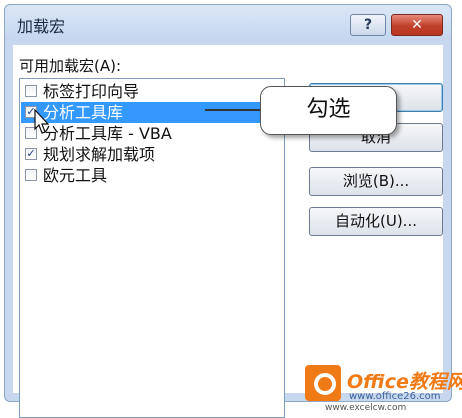  Describe the element at coordinates (366, 408) in the screenshot. I see `watermark-url-secondary: www.excelcw.com` at that location.